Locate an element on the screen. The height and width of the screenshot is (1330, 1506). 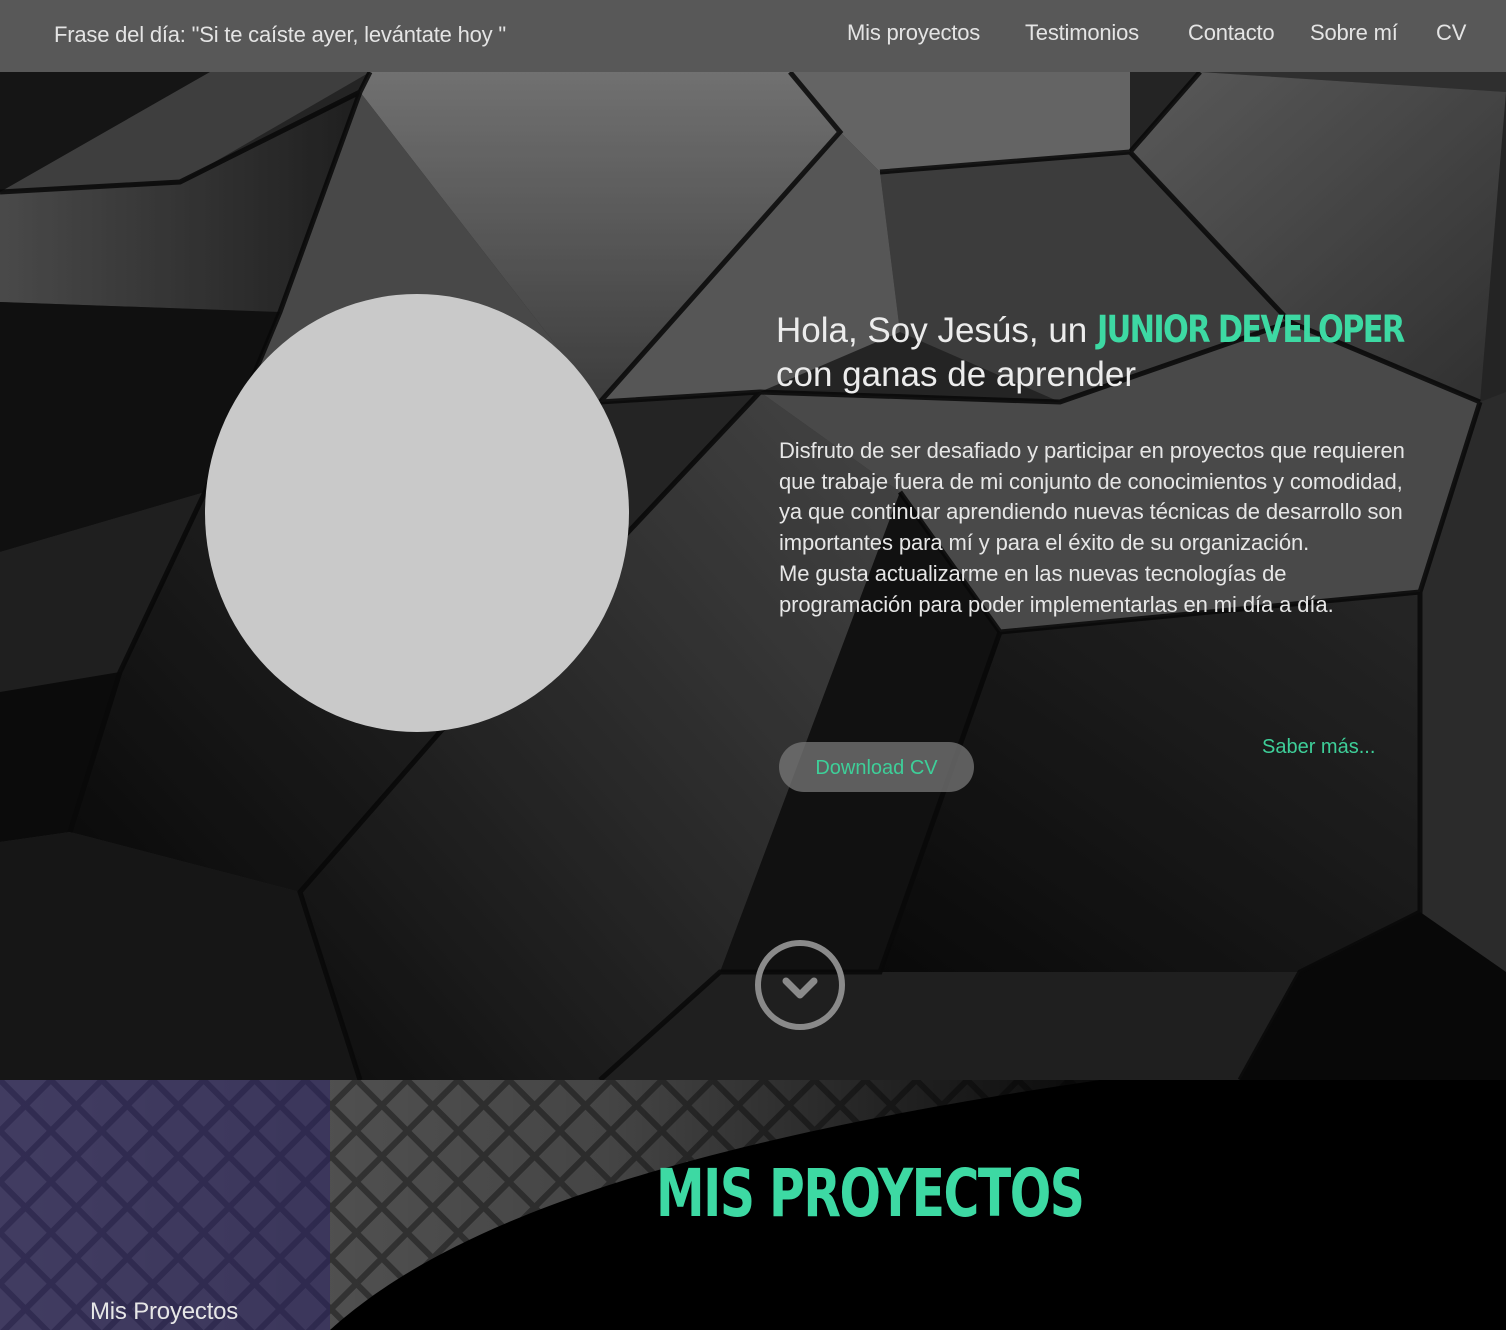
nav-link-contact: Contacto is located at coordinates (1231, 33).